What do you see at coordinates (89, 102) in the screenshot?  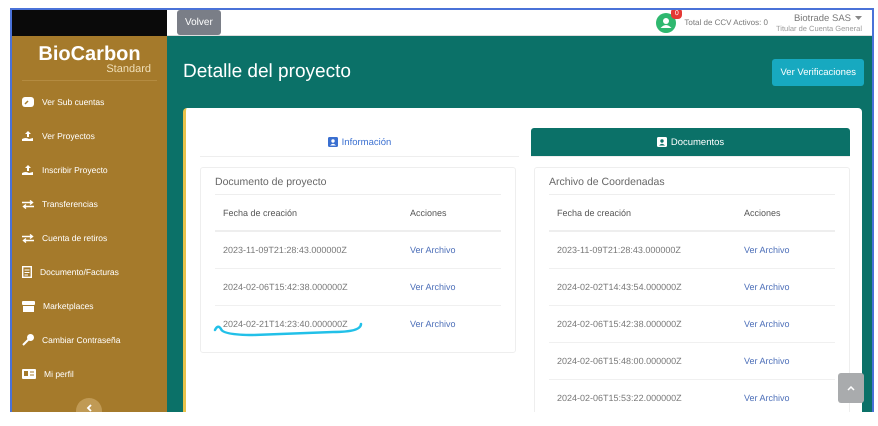 I see `sidebar-item: Ver Sub cuentas` at bounding box center [89, 102].